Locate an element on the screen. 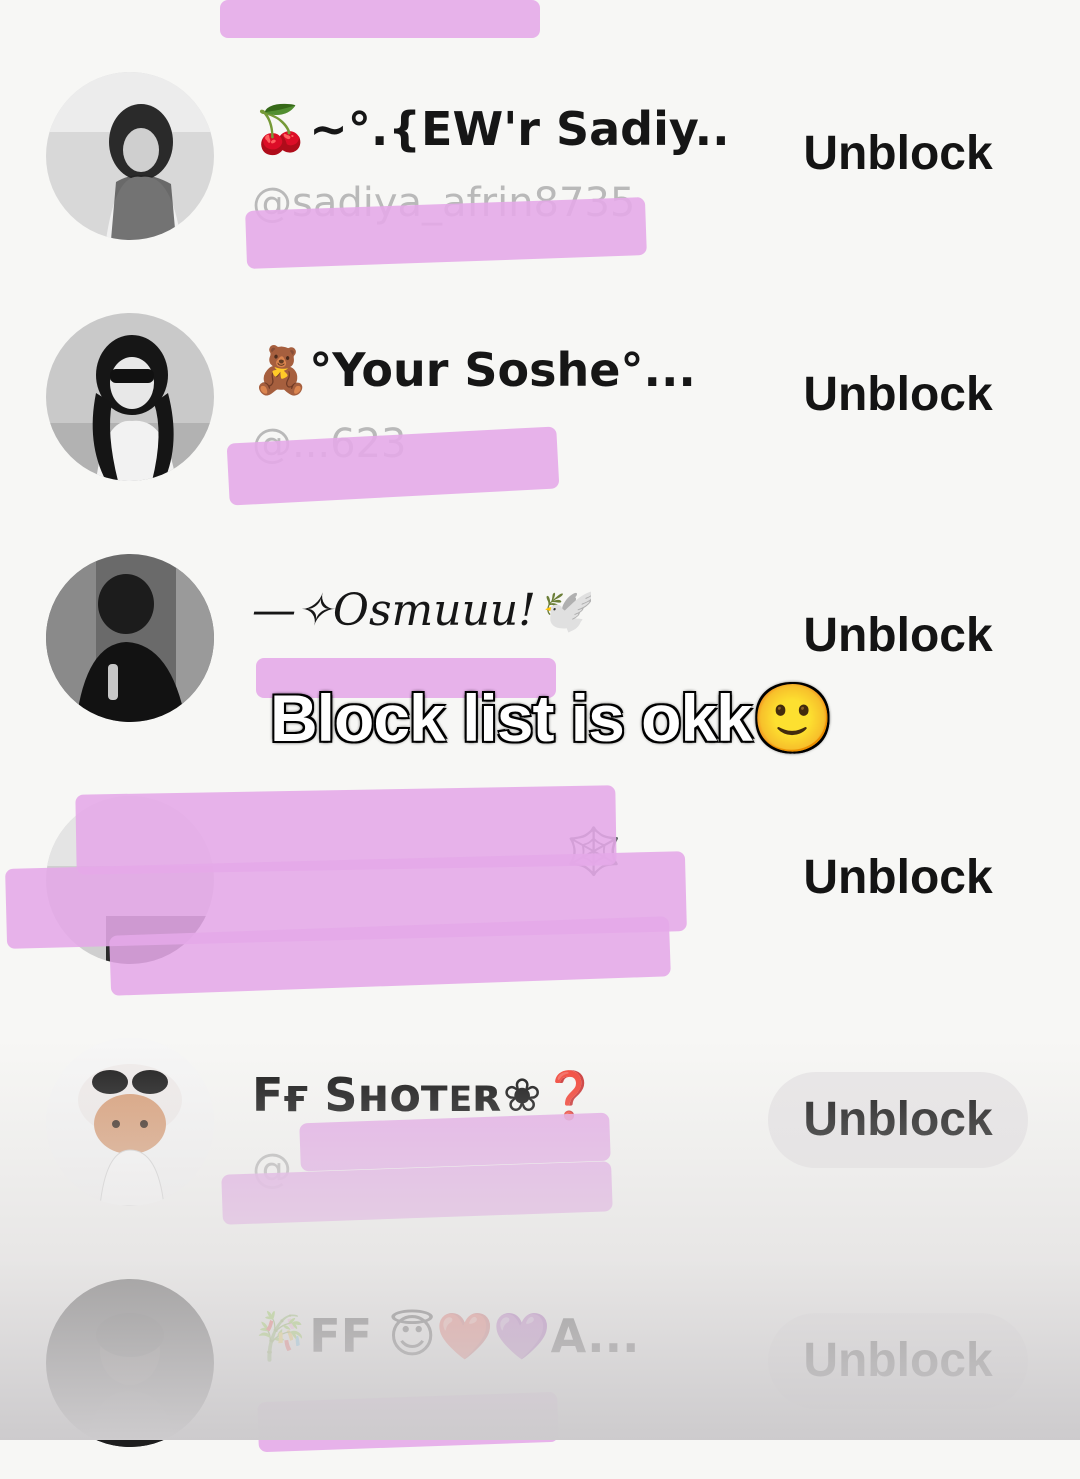 Image resolution: width=1080 pixels, height=1479 pixels. blocked-user-row: Fғ Sʜᴏᴛᴇʀ❀❓ @ Unblock is located at coordinates (540, 1138).